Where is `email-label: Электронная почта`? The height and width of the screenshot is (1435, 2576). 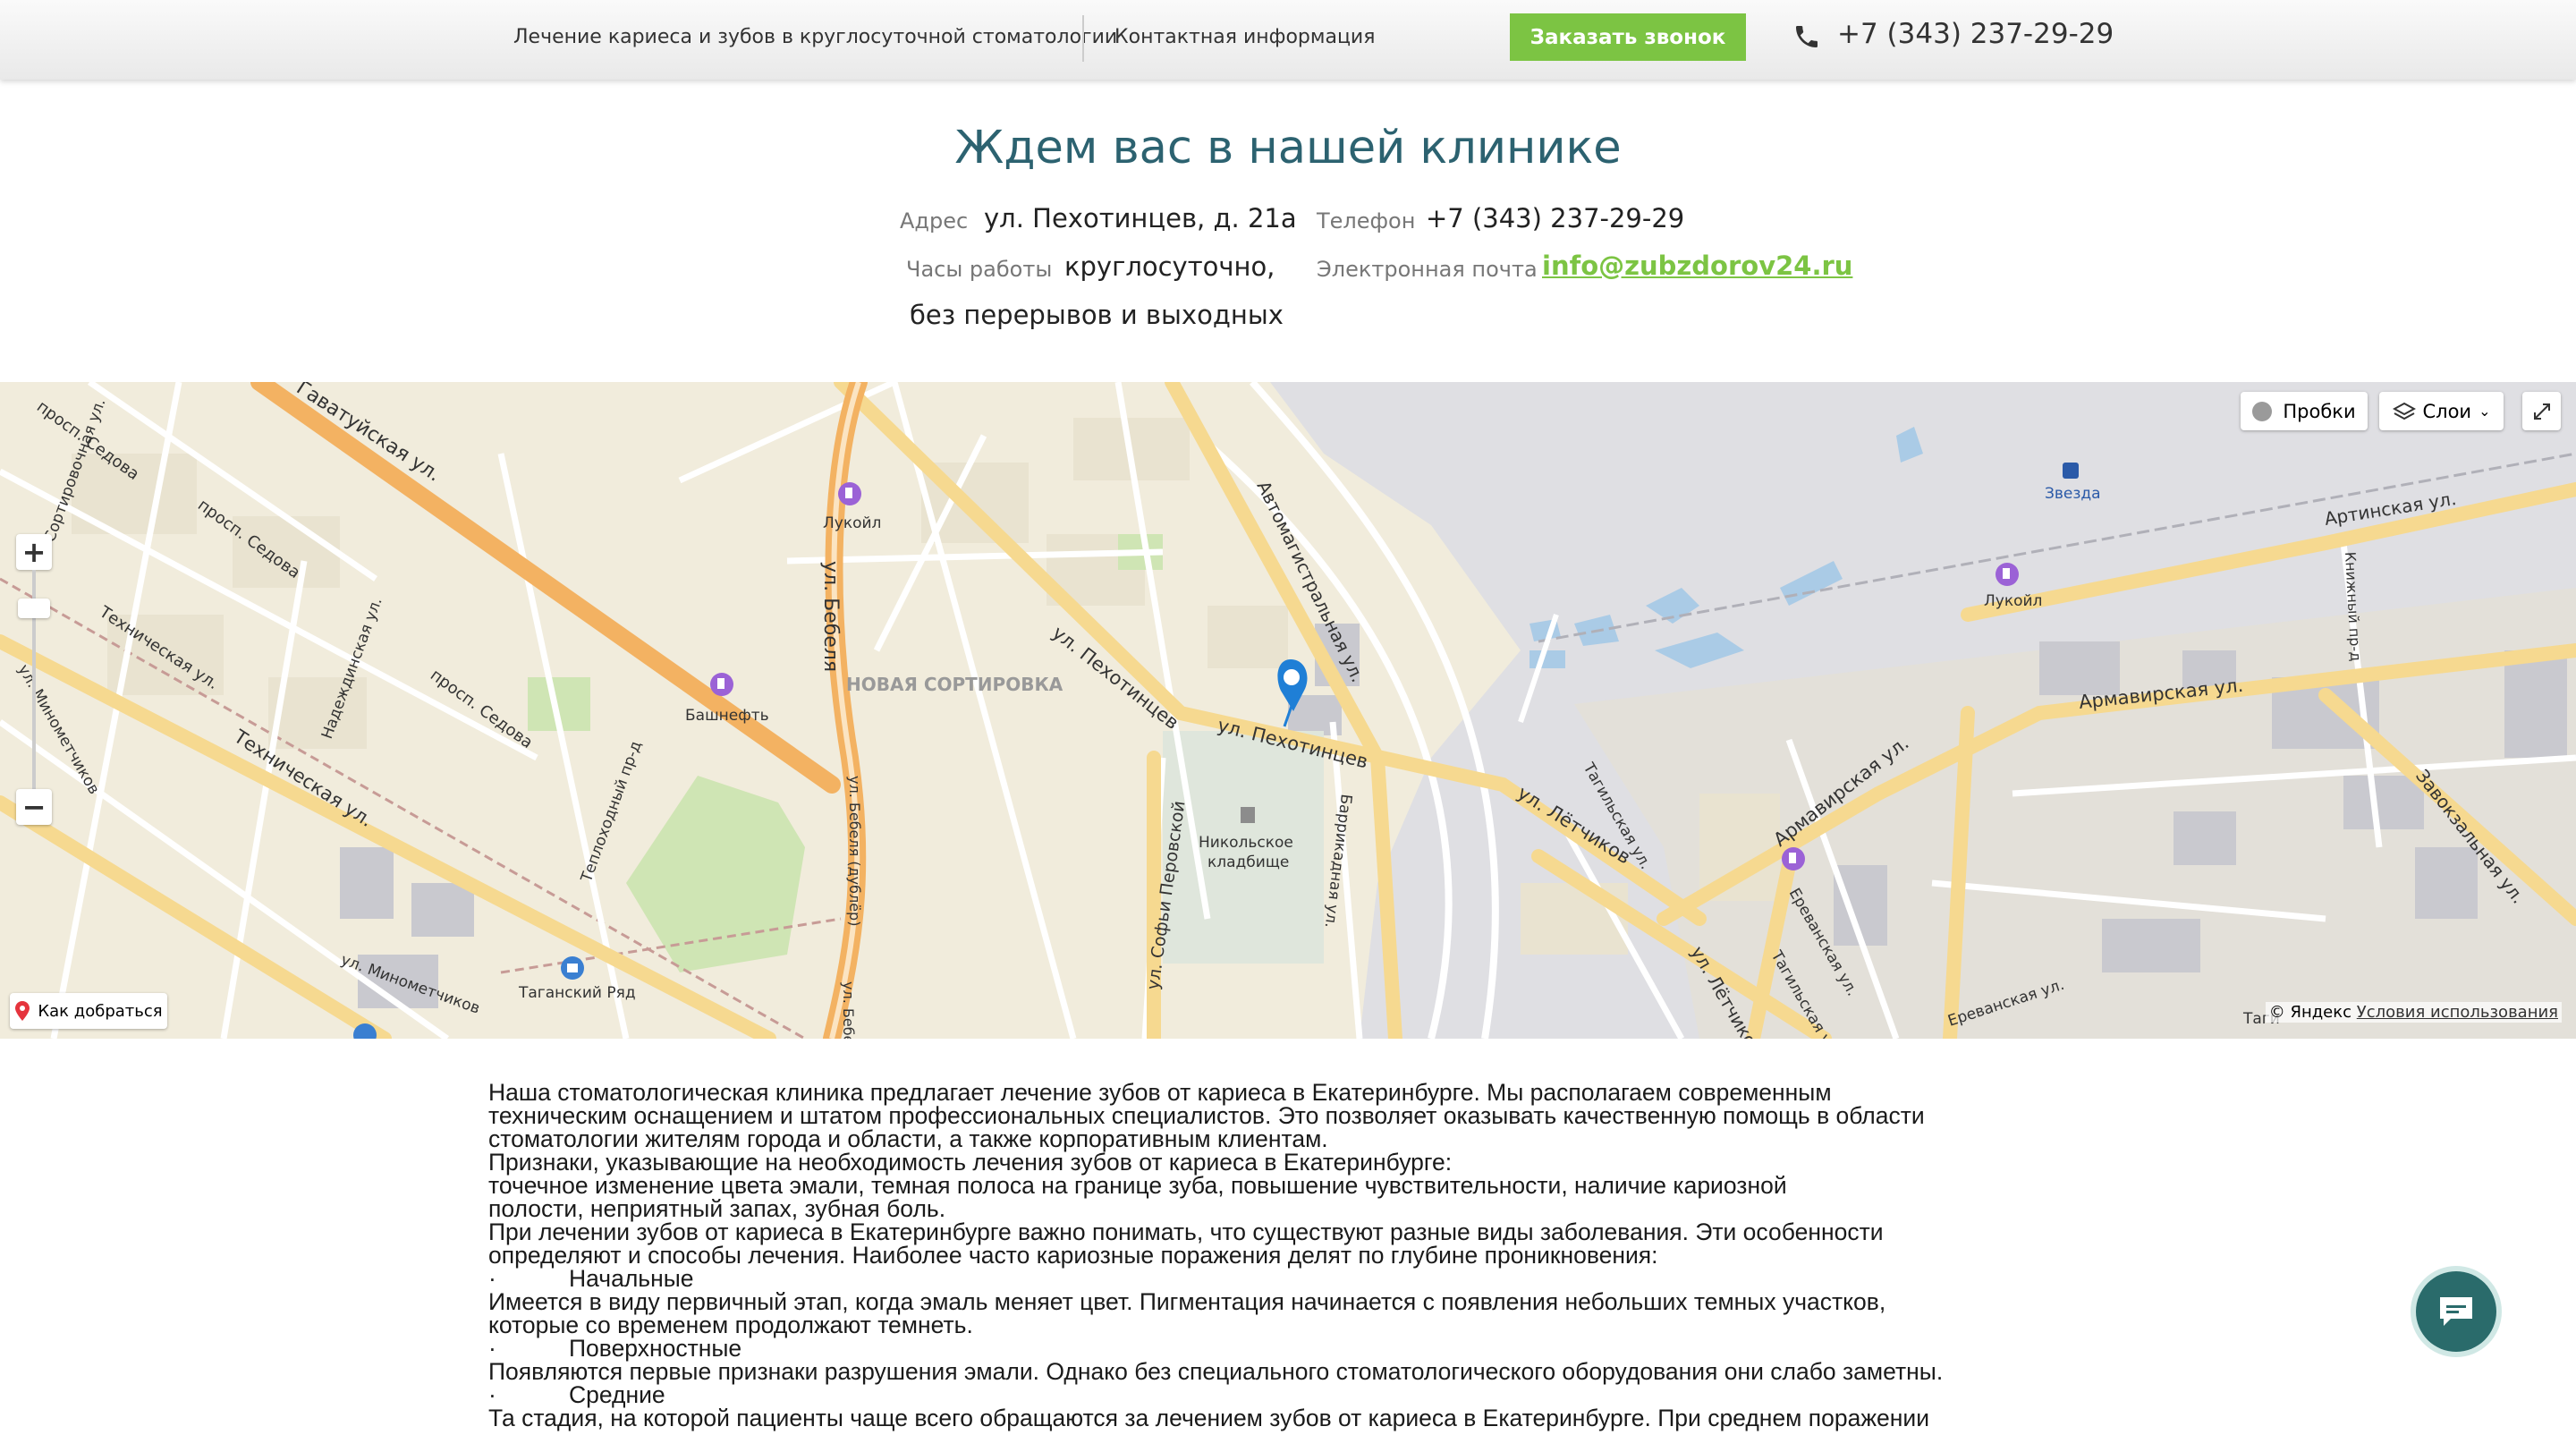 email-label: Электронная почта is located at coordinates (1427, 269).